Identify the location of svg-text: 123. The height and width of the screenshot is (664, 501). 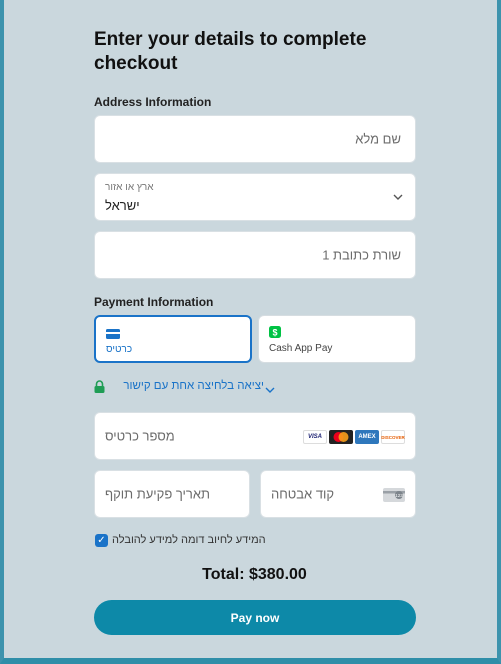
(399, 495).